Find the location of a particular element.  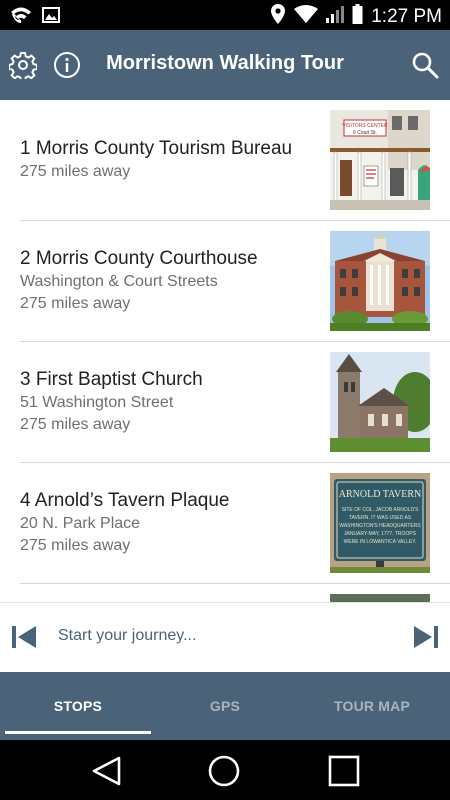

tab-gps: GPS is located at coordinates (225, 706).